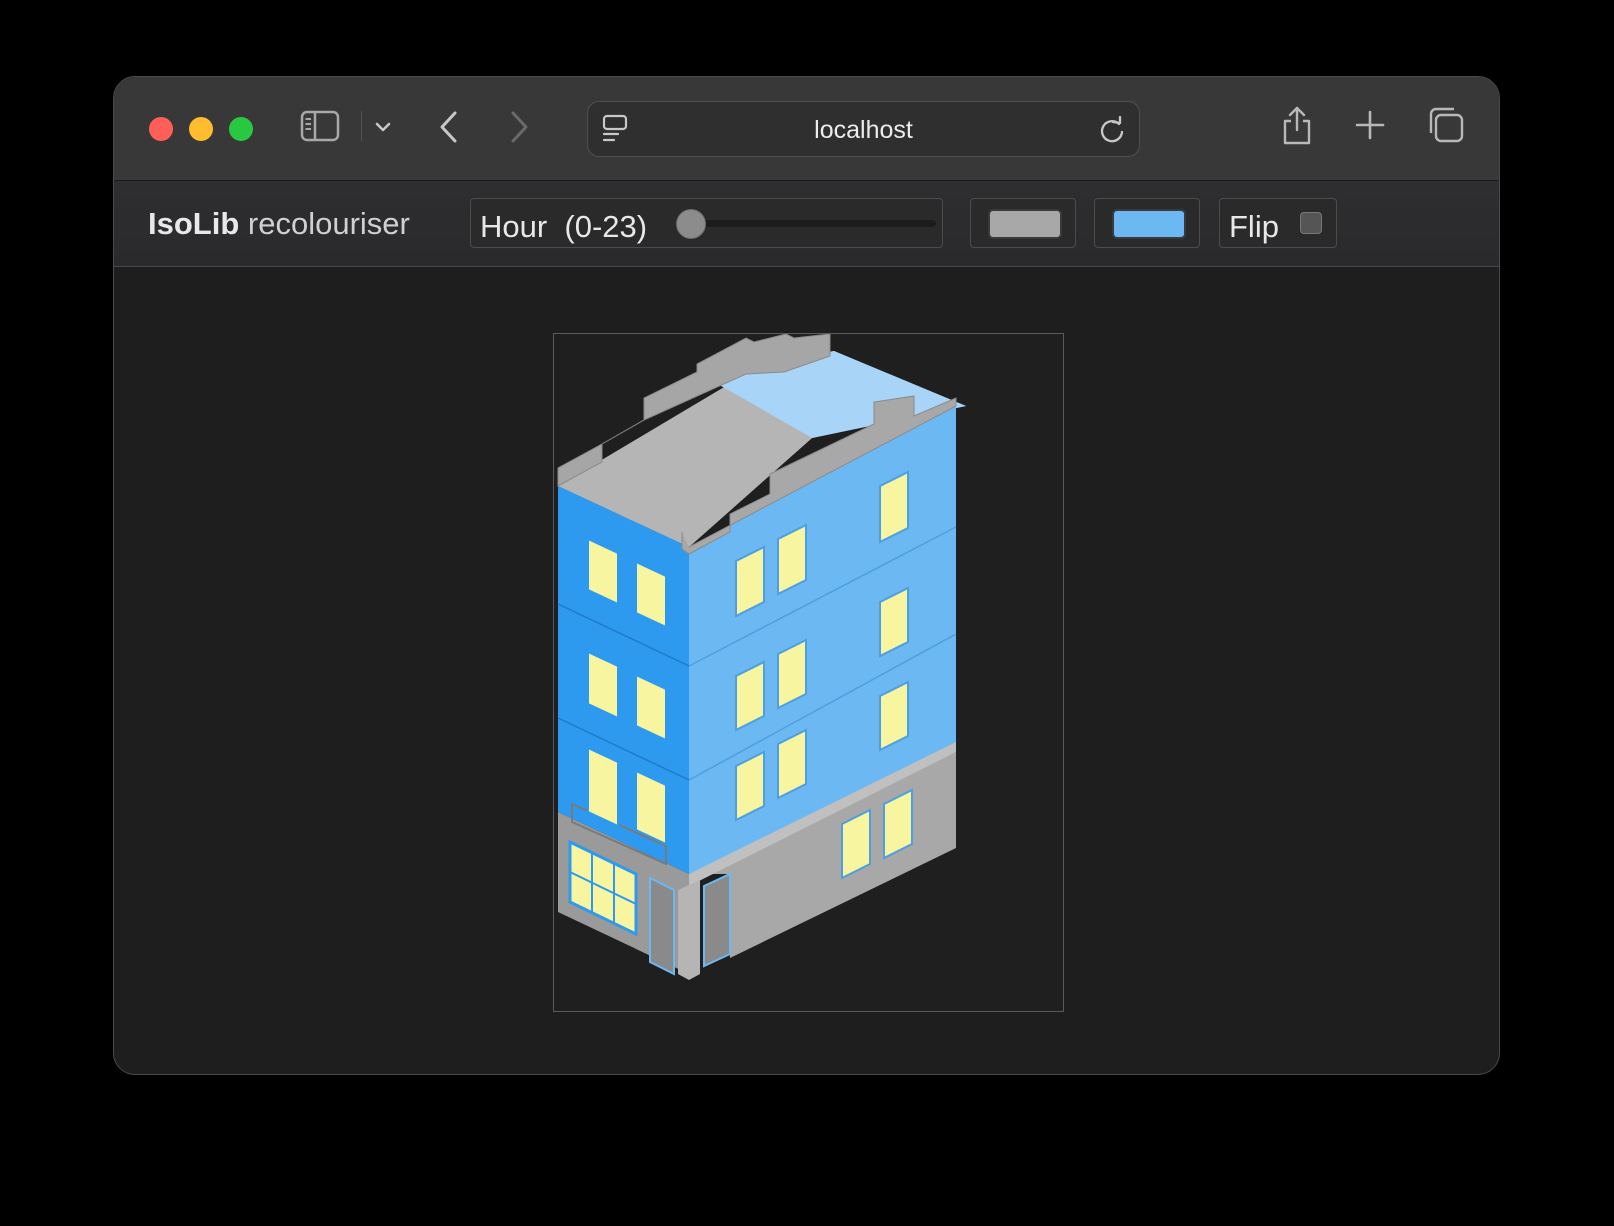 This screenshot has height=1226, width=1614. Describe the element at coordinates (194, 223) in the screenshot. I see `app-title-bold: IsoLib` at that location.